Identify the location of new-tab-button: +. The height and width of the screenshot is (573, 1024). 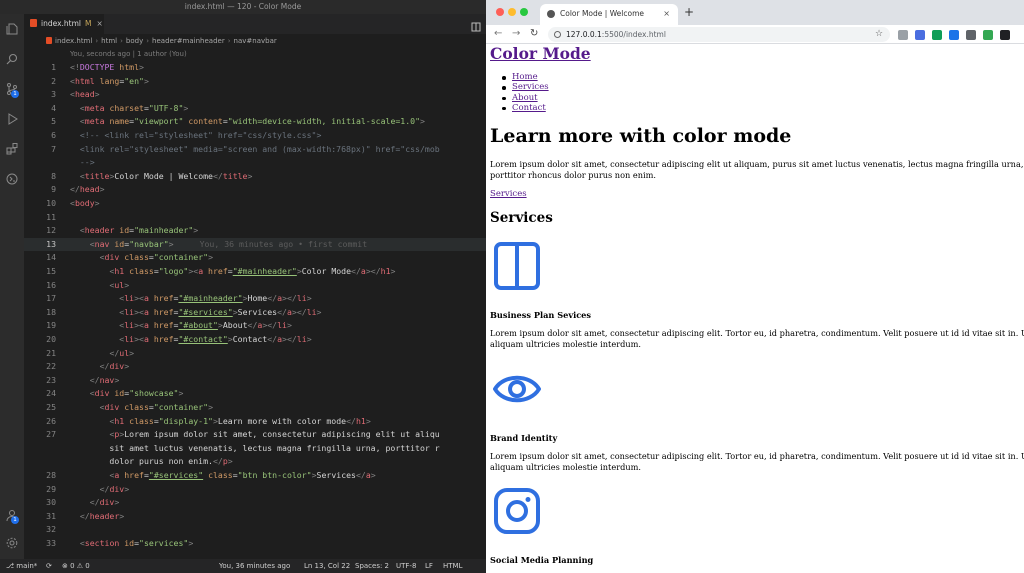
(689, 12).